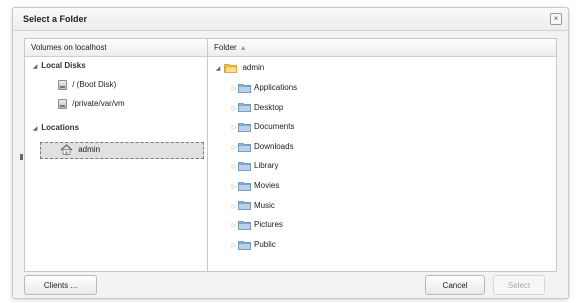 The image size is (578, 303). I want to click on folder-item: ▷ Public, so click(253, 245).